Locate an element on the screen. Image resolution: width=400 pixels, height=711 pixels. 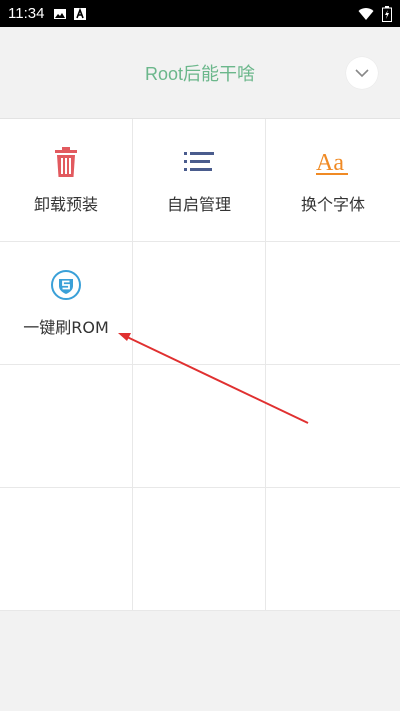
grid-item-label: 卸载预装 is located at coordinates (65, 204).